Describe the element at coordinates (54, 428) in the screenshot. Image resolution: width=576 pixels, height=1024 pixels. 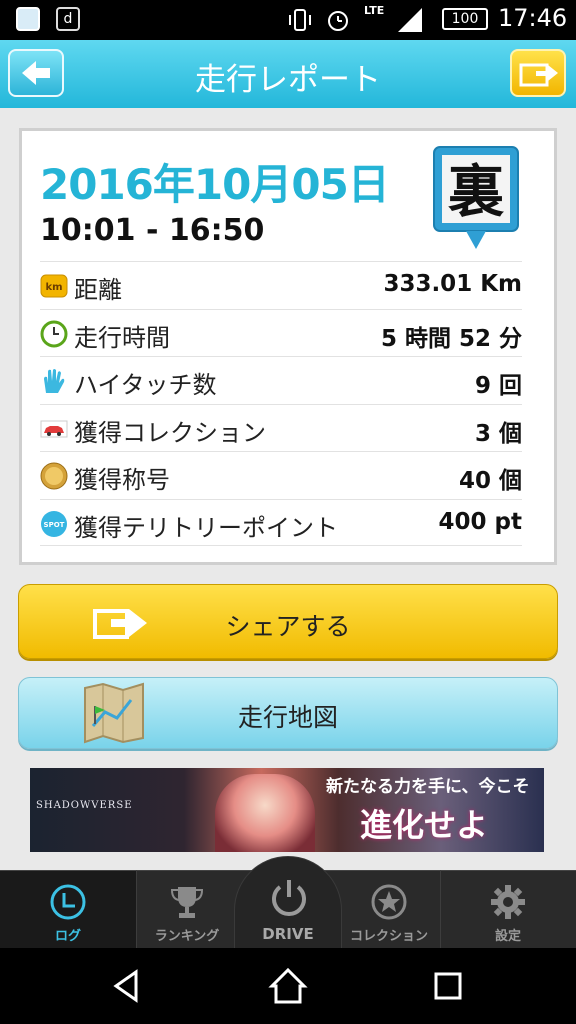
I see `car-icon` at that location.